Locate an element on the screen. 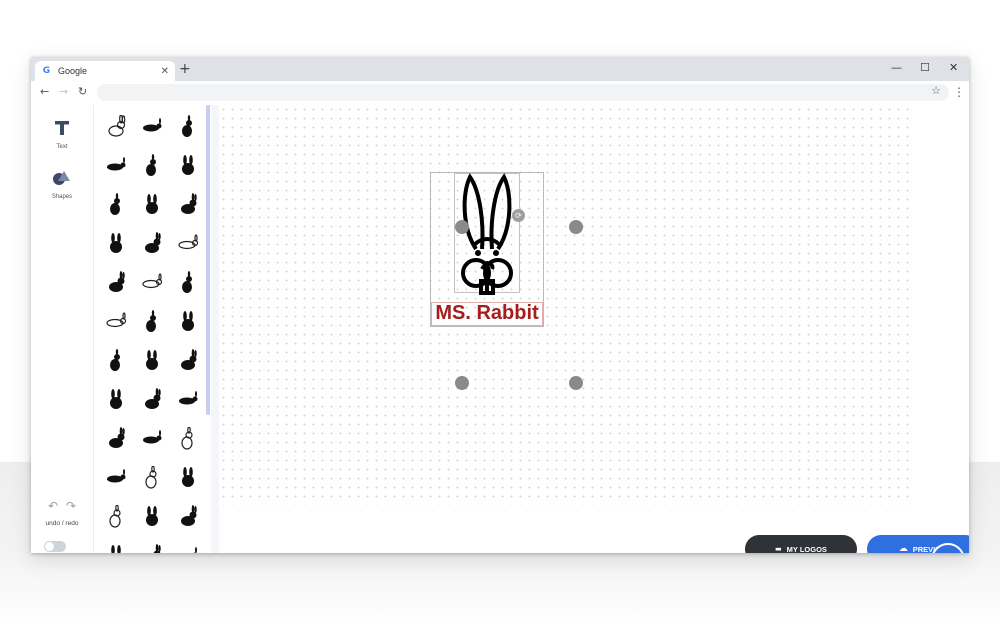 This screenshot has height=625, width=1000. browser-toolbar: ← → ↻ ☆ ⋮ is located at coordinates (500, 93).